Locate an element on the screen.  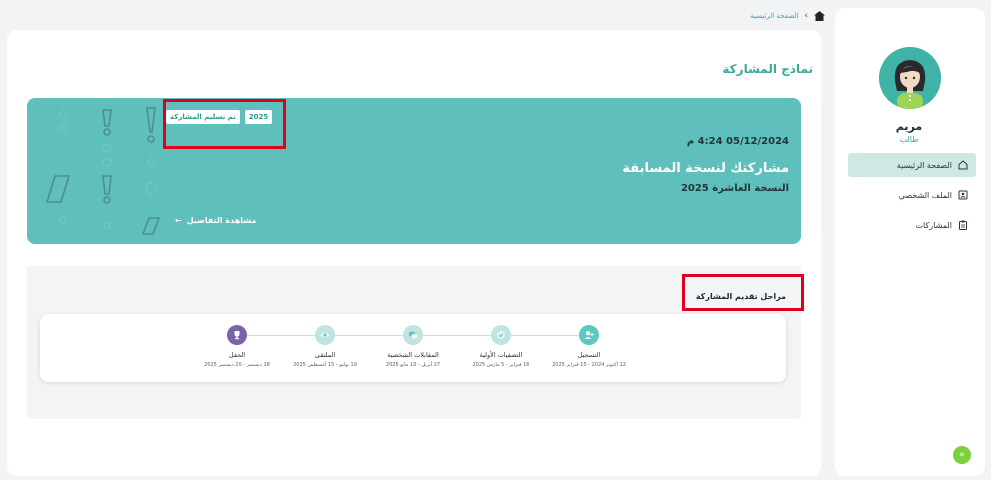
highlight-box-stages-title is located at coordinates (743, 292).